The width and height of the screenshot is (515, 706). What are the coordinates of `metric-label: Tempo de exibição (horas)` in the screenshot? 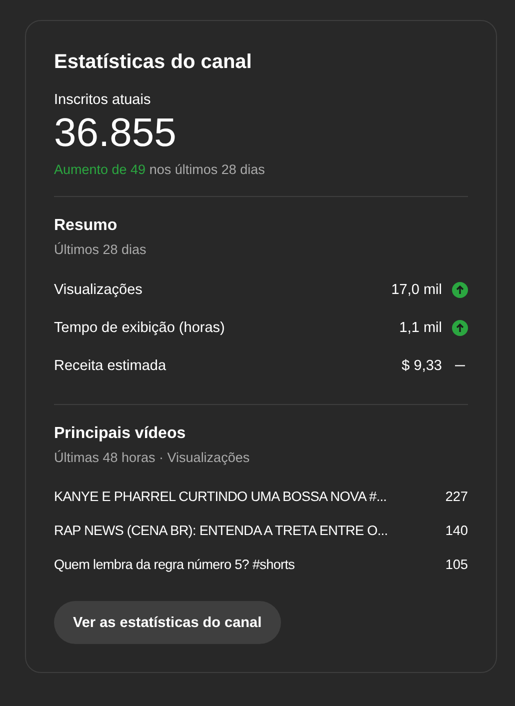 It's located at (140, 328).